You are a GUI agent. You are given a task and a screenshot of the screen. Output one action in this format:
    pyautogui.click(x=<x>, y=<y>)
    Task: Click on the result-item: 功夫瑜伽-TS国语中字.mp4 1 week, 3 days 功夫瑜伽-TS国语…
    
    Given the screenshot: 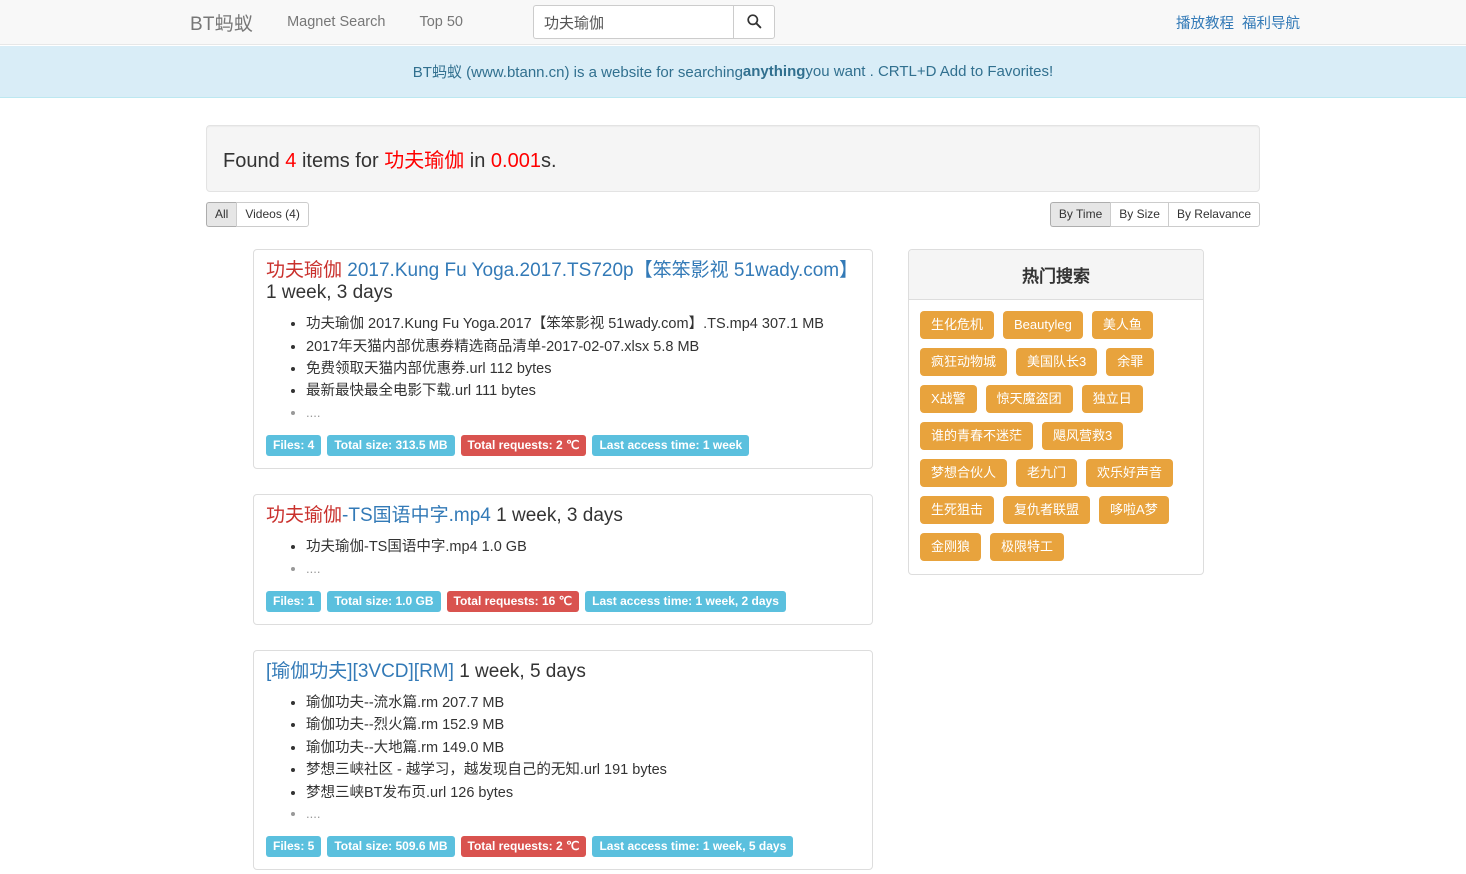 What is the action you would take?
    pyautogui.click(x=563, y=559)
    